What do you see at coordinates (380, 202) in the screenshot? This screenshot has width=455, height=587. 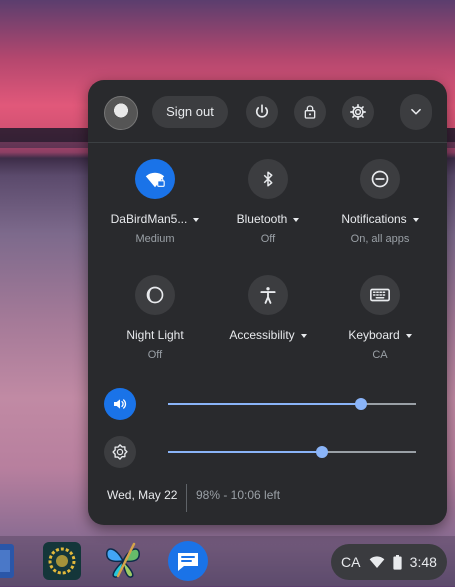 I see `tile-notifications: Notifications On, all apps` at bounding box center [380, 202].